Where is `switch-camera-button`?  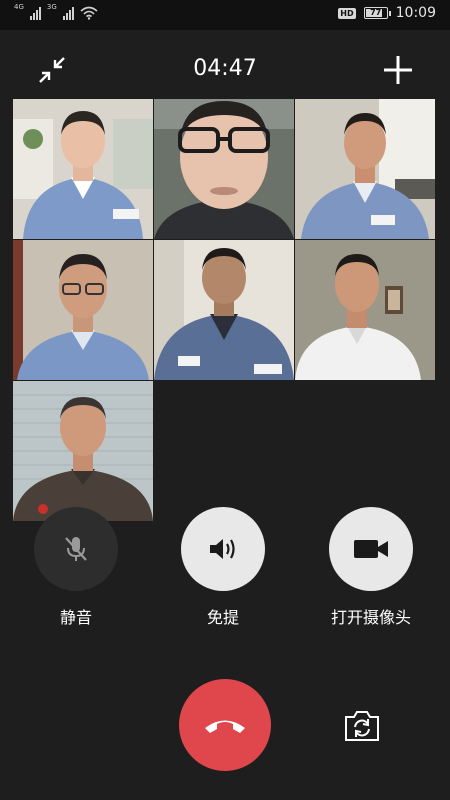
switch-camera-button is located at coordinates (362, 726).